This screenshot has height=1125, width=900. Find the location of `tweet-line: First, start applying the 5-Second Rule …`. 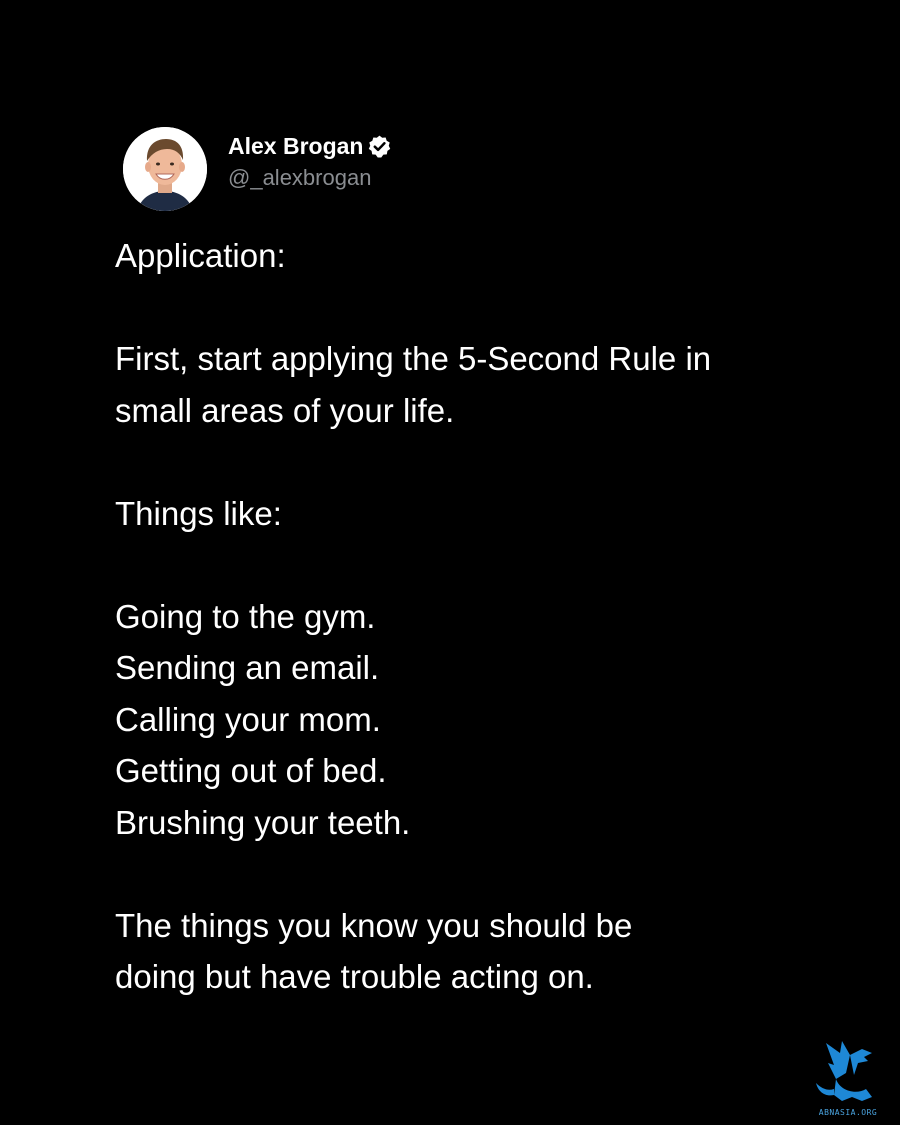

tweet-line: First, start applying the 5-Second Rule … is located at coordinates (413, 358).